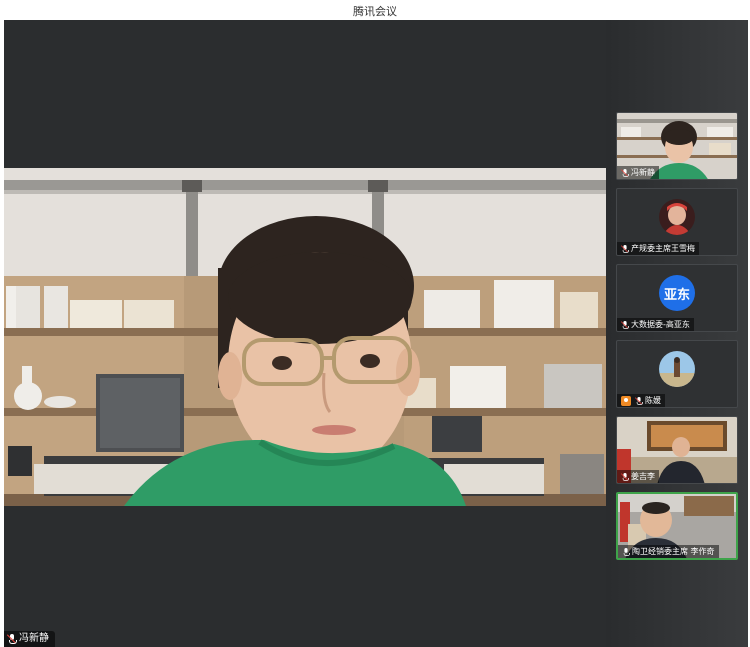  I want to click on participant-name-tag: 产规委主席王雪梅, so click(658, 248).